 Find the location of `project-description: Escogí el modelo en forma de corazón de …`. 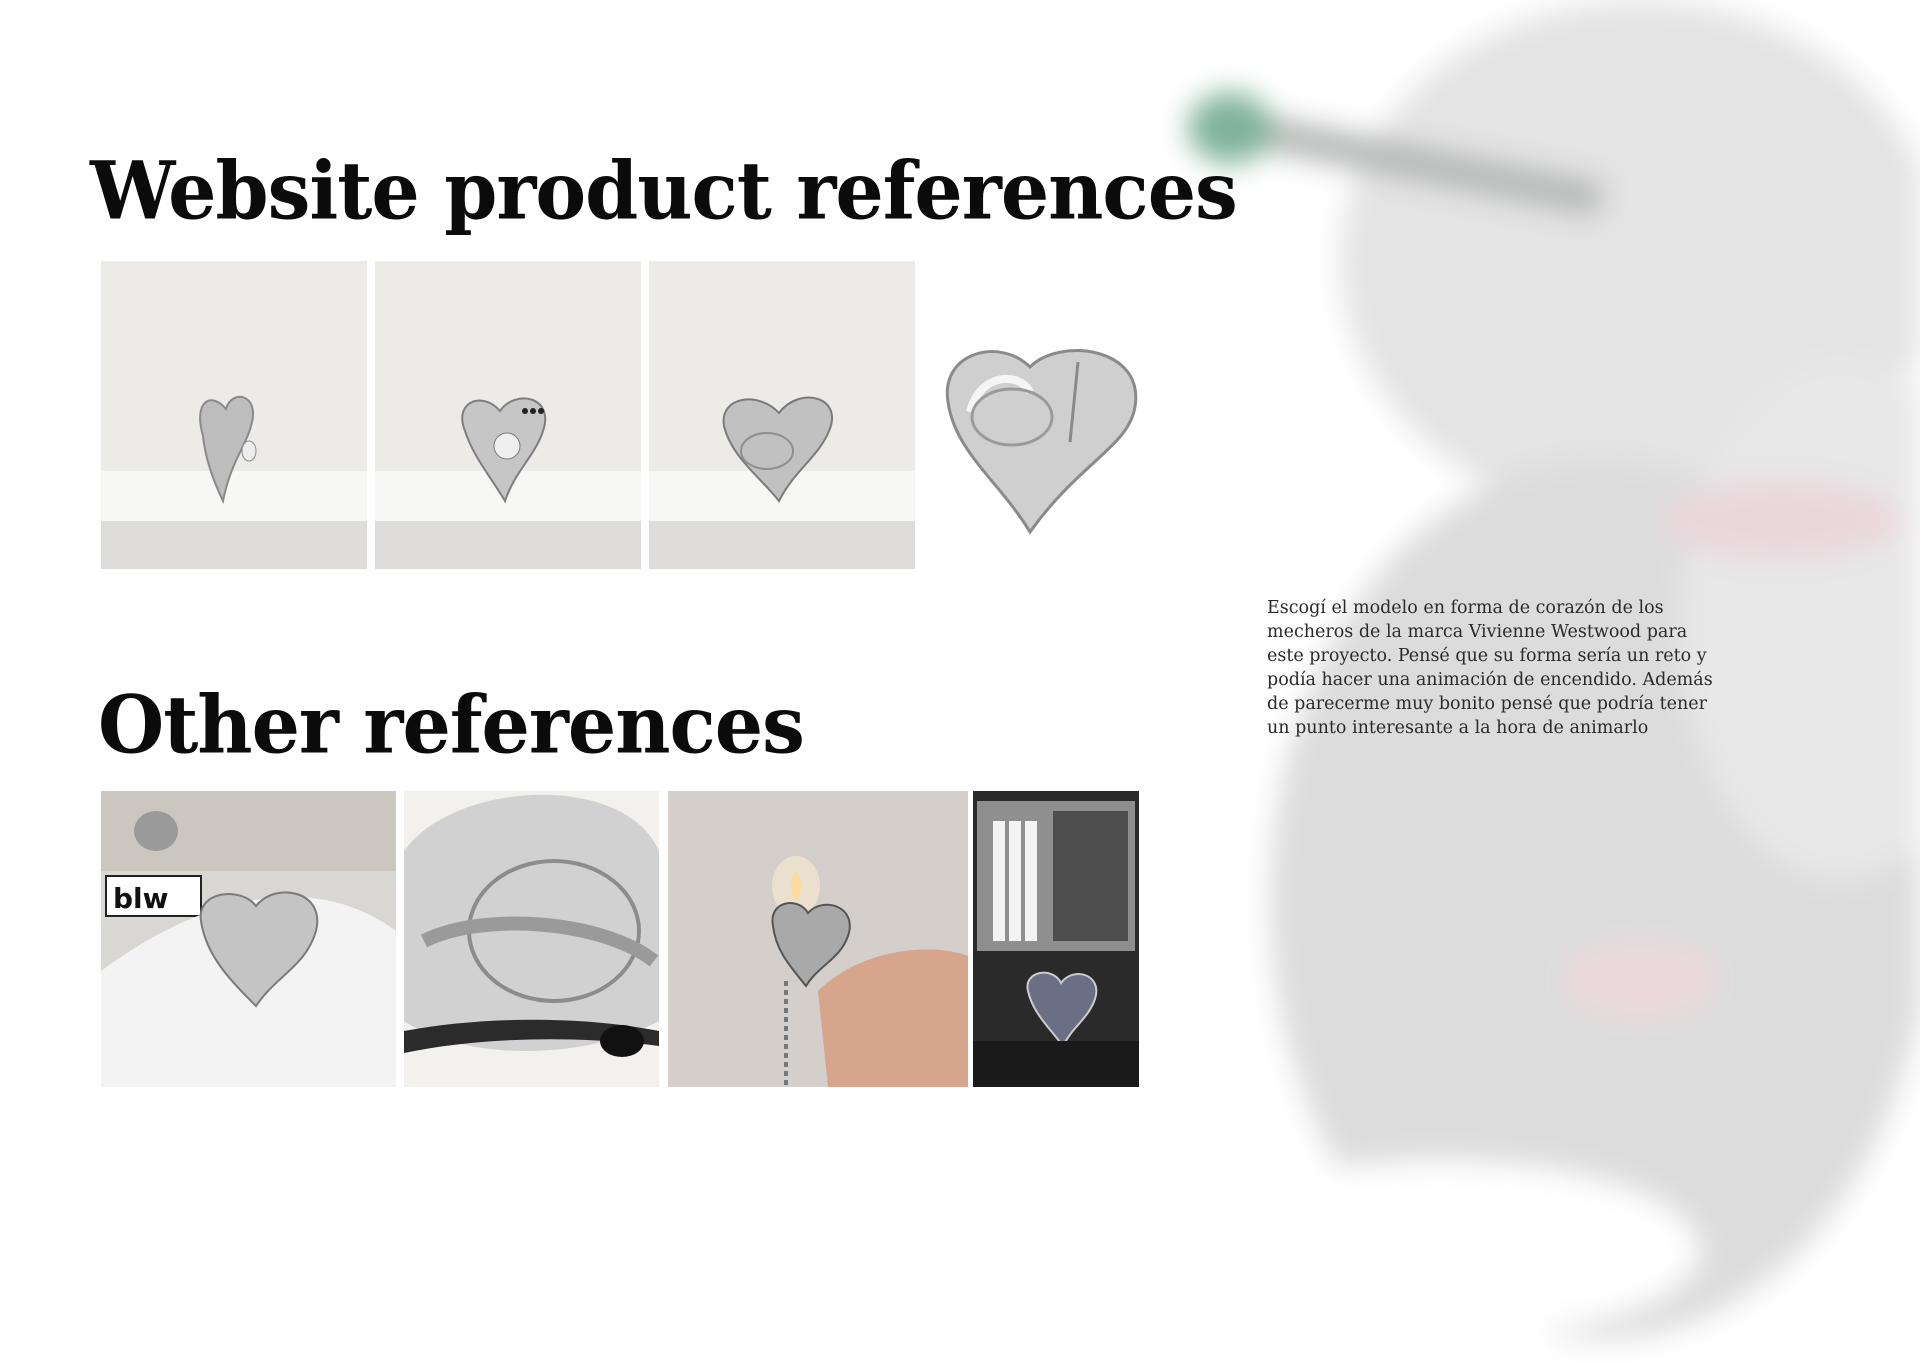

project-description: Escogí el modelo en forma de corazón de … is located at coordinates (1490, 668).